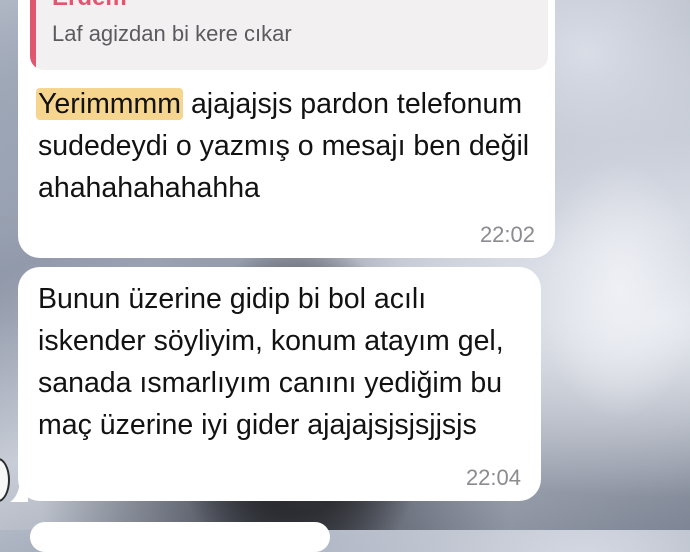 Image resolution: width=690 pixels, height=552 pixels. Describe the element at coordinates (110, 104) in the screenshot. I see `search-highlight: Yerimmmm` at that location.